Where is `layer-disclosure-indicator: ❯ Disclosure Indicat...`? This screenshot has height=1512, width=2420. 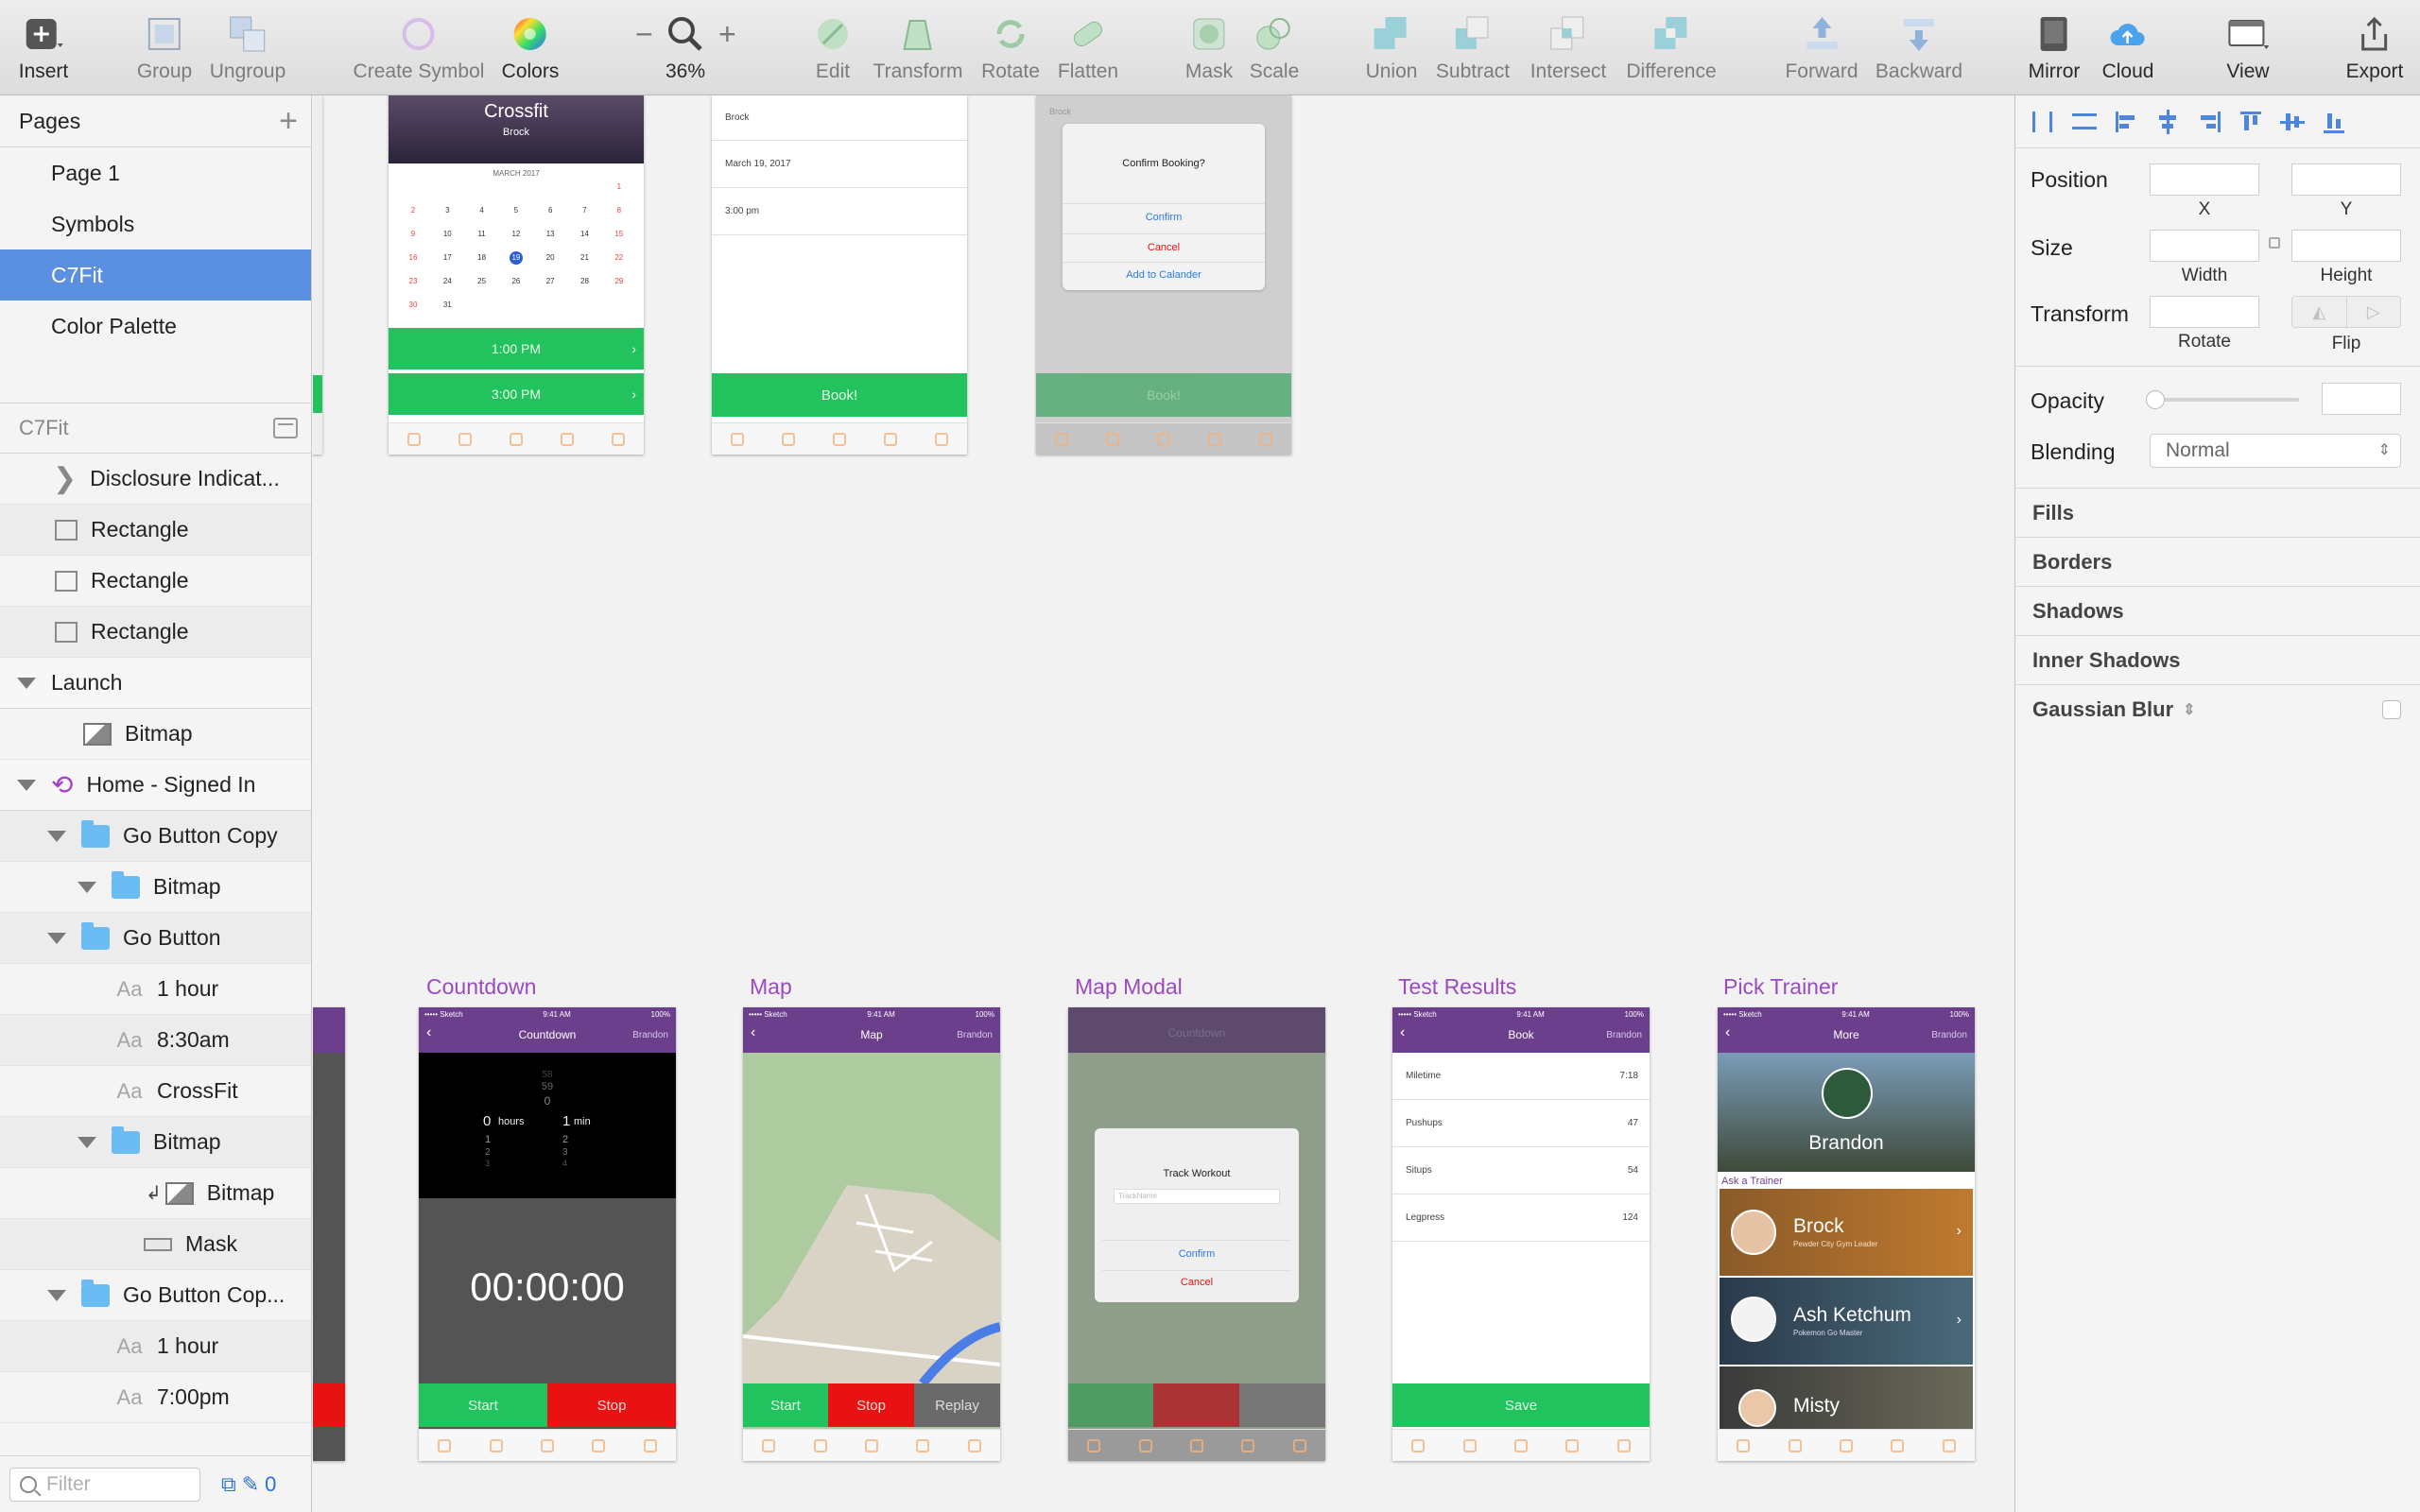 layer-disclosure-indicator: ❯ Disclosure Indicat... is located at coordinates (155, 479).